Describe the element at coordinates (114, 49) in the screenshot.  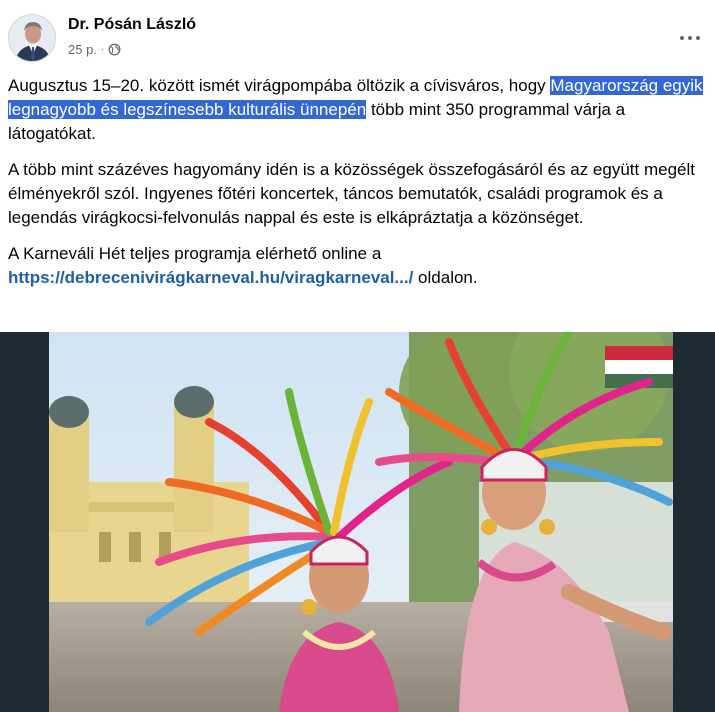
I see `globe-icon` at that location.